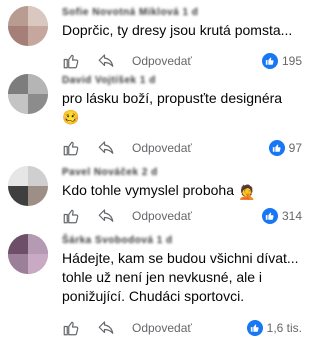 This screenshot has height=356, width=320. What do you see at coordinates (148, 190) in the screenshot?
I see `comment-text-content: Kdo tohle vymyslel proboha` at bounding box center [148, 190].